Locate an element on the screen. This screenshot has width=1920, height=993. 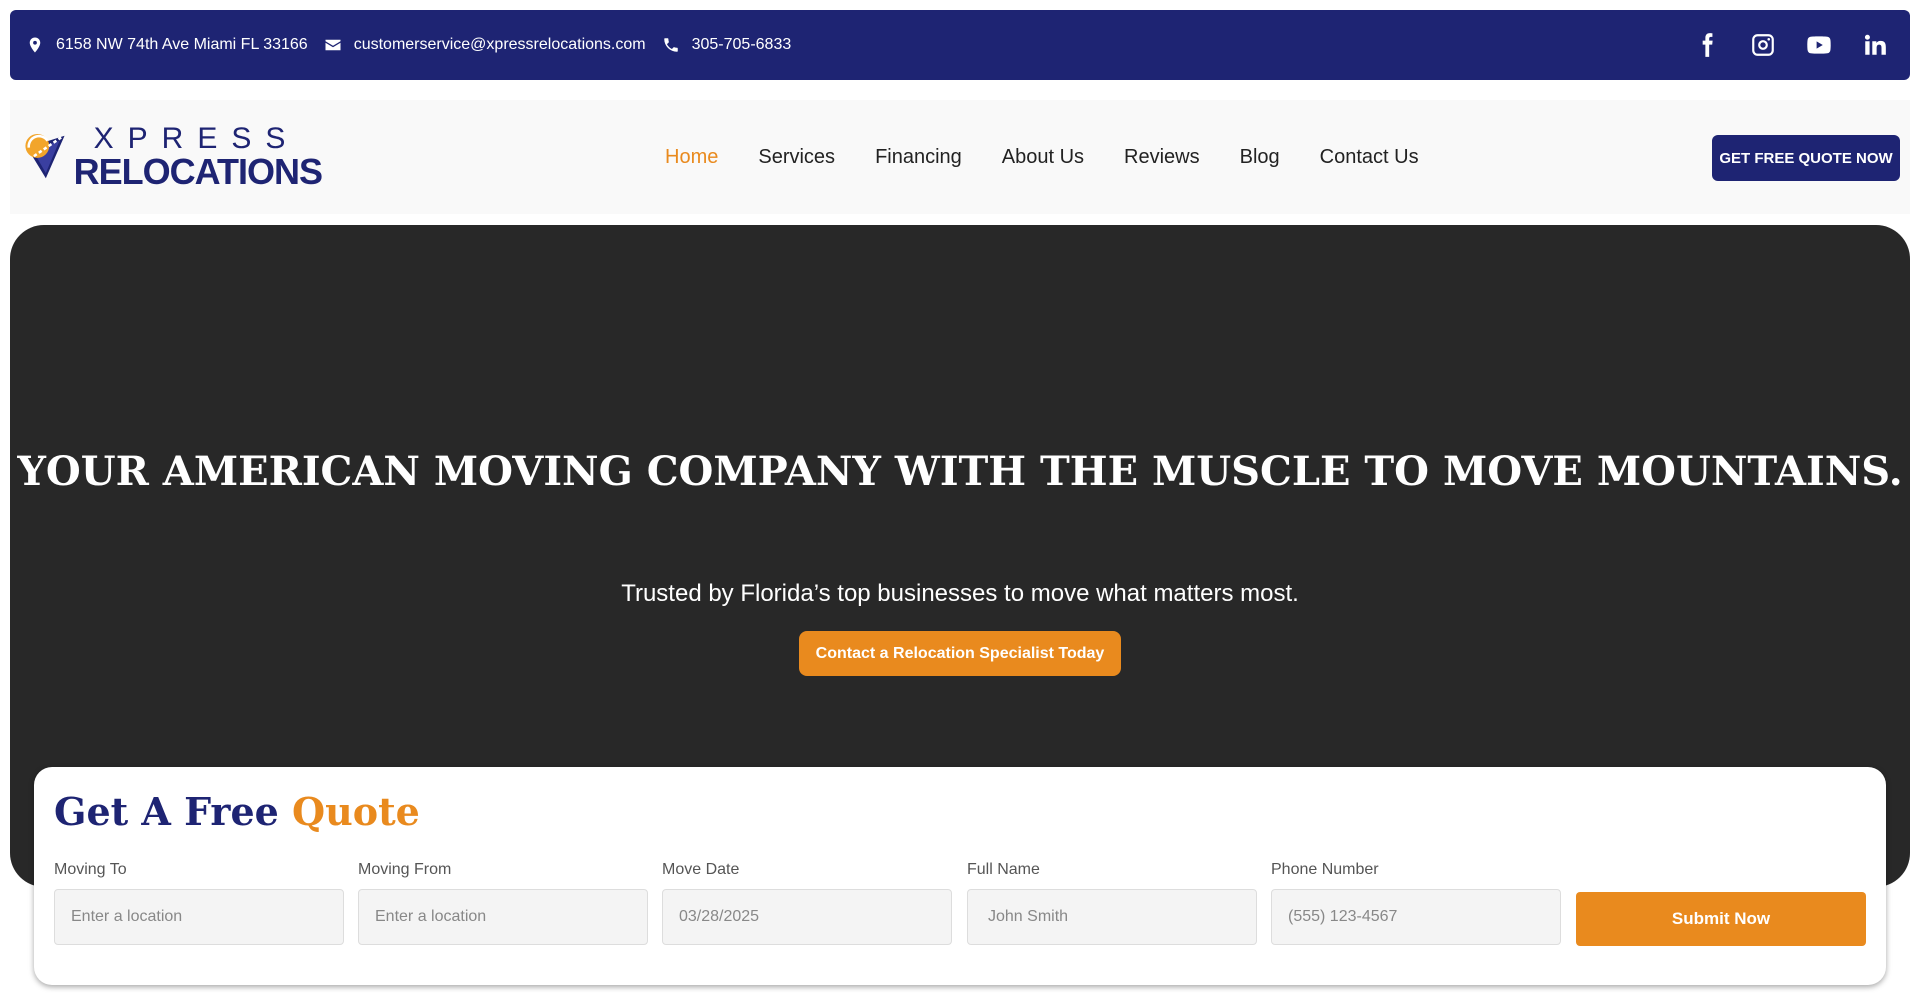
logo-mark-icon is located at coordinates (45, 156).